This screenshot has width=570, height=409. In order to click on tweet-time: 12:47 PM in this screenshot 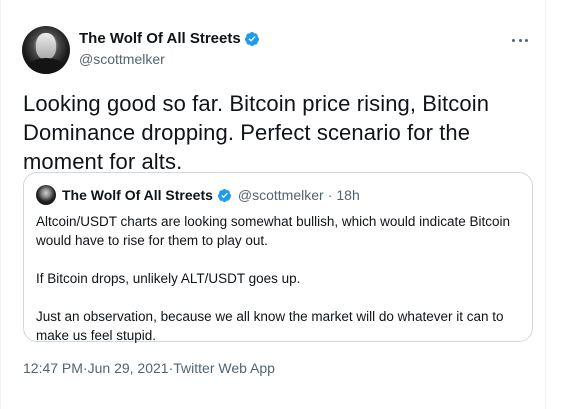, I will do `click(53, 368)`.